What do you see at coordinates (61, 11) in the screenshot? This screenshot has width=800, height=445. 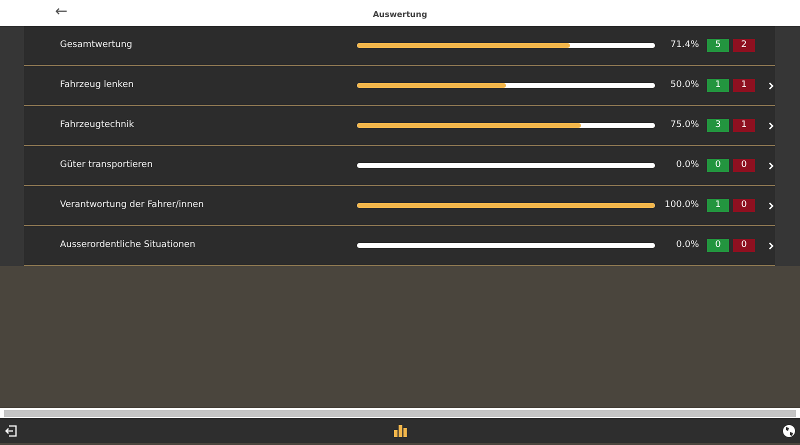 I see `back-button: ←` at bounding box center [61, 11].